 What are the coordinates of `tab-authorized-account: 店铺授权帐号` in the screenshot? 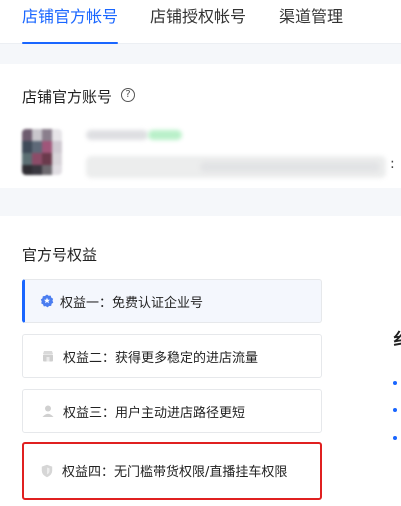 It's located at (198, 22).